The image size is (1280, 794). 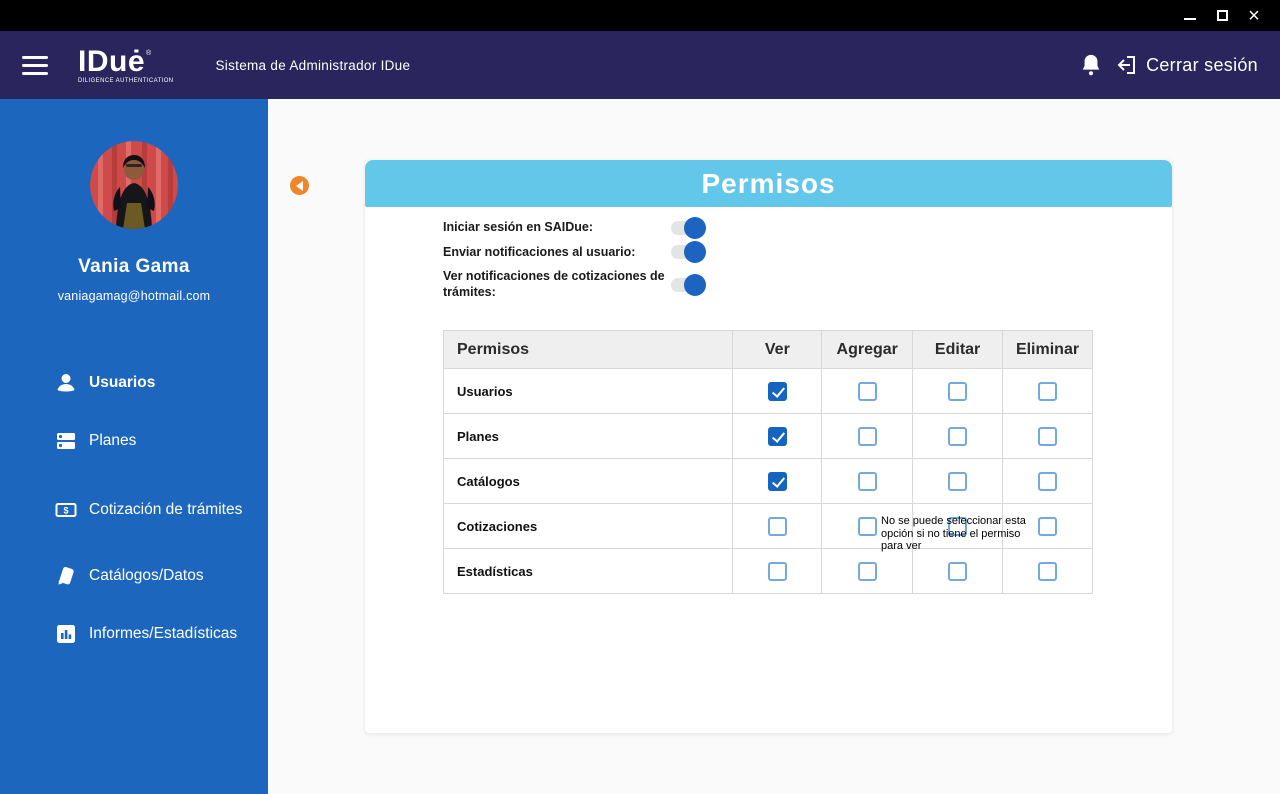 What do you see at coordinates (1126, 65) in the screenshot?
I see `logout-icon` at bounding box center [1126, 65].